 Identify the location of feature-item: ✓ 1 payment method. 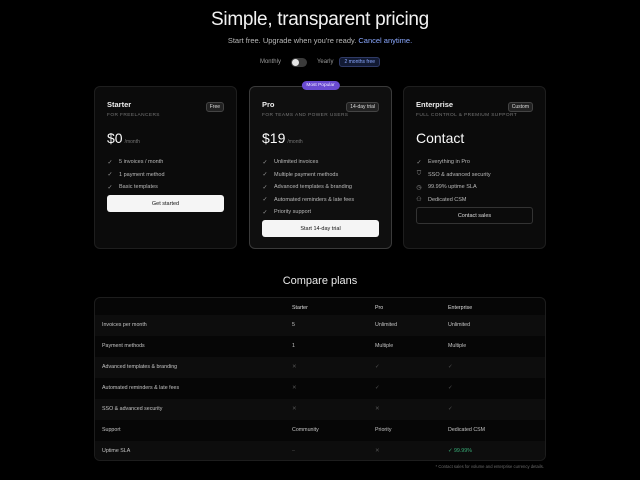
(165, 175).